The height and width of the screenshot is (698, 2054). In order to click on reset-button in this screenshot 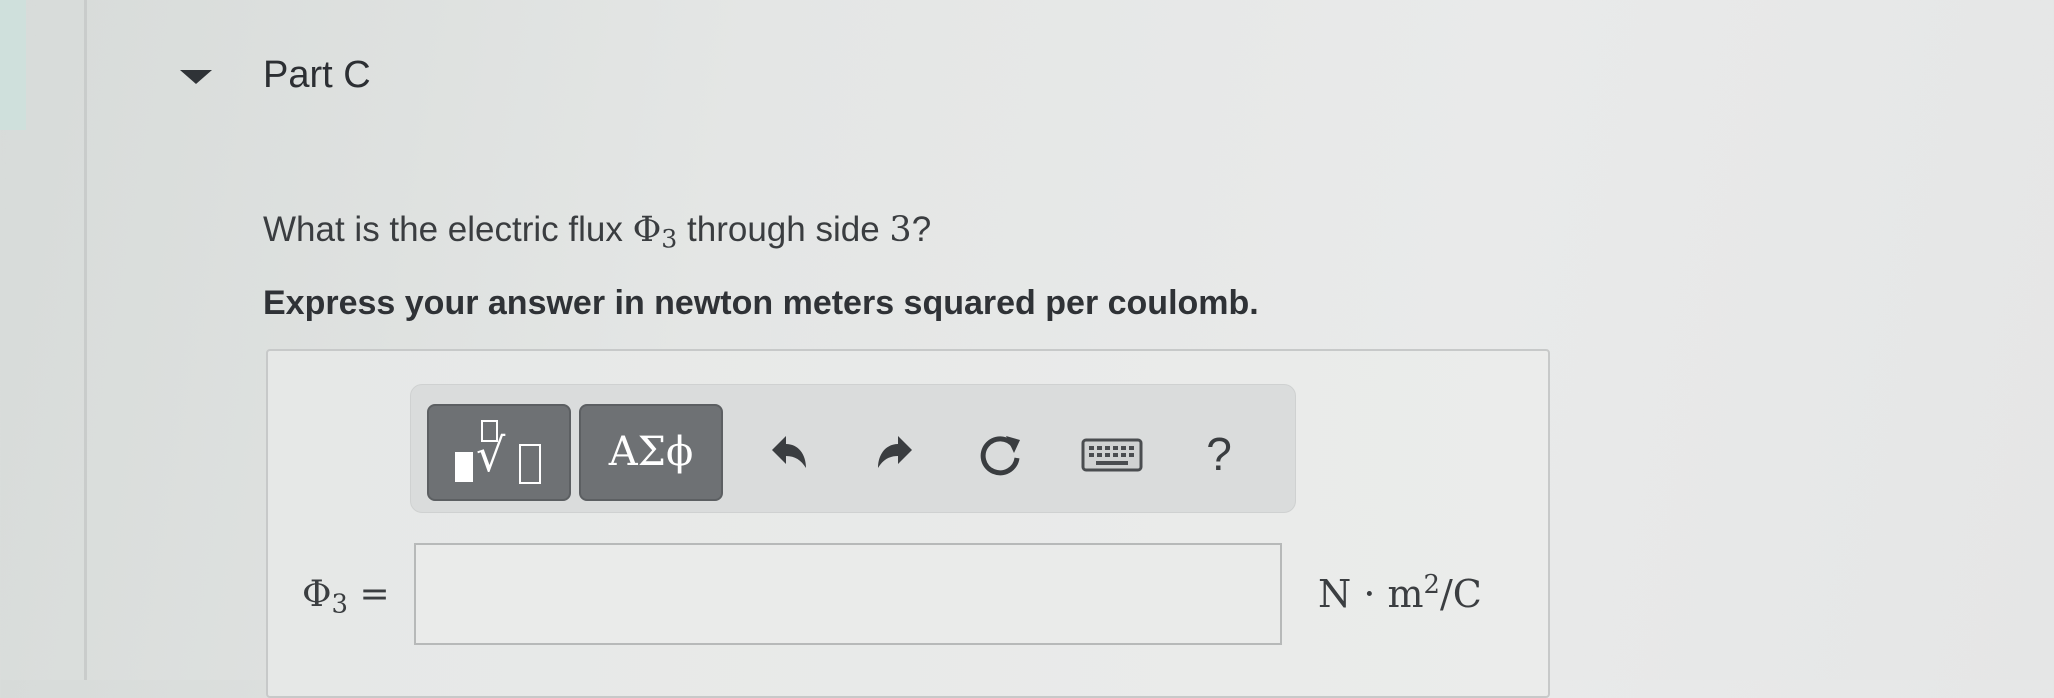, I will do `click(1000, 454)`.